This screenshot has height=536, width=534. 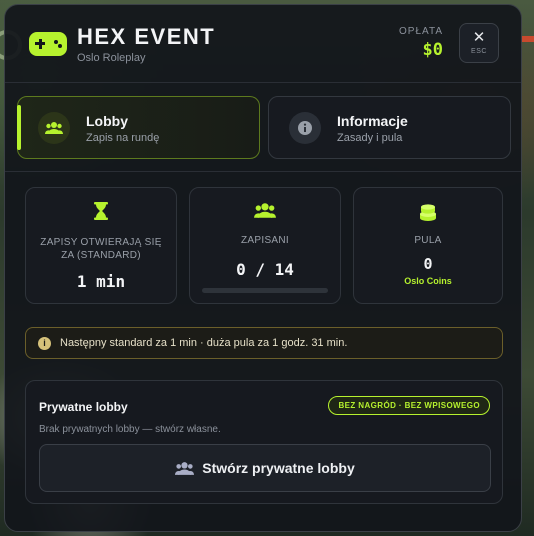 What do you see at coordinates (372, 121) in the screenshot?
I see `tab-information-title: Informacje` at bounding box center [372, 121].